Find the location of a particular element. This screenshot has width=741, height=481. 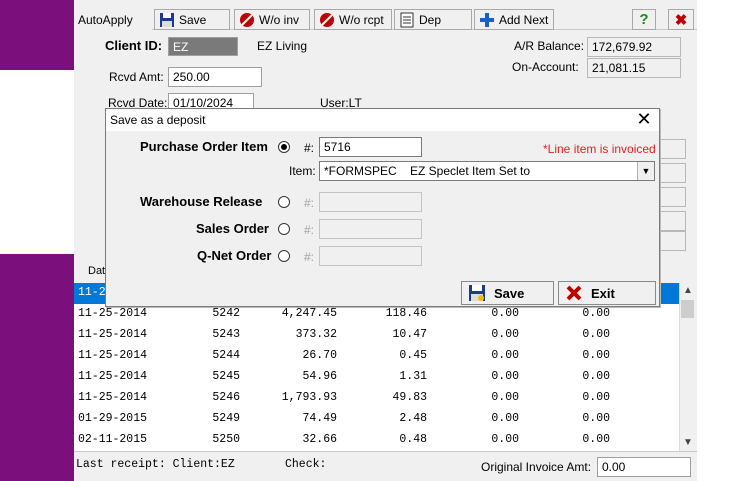

autoapply-button: AutoApply is located at coordinates (113, 19).